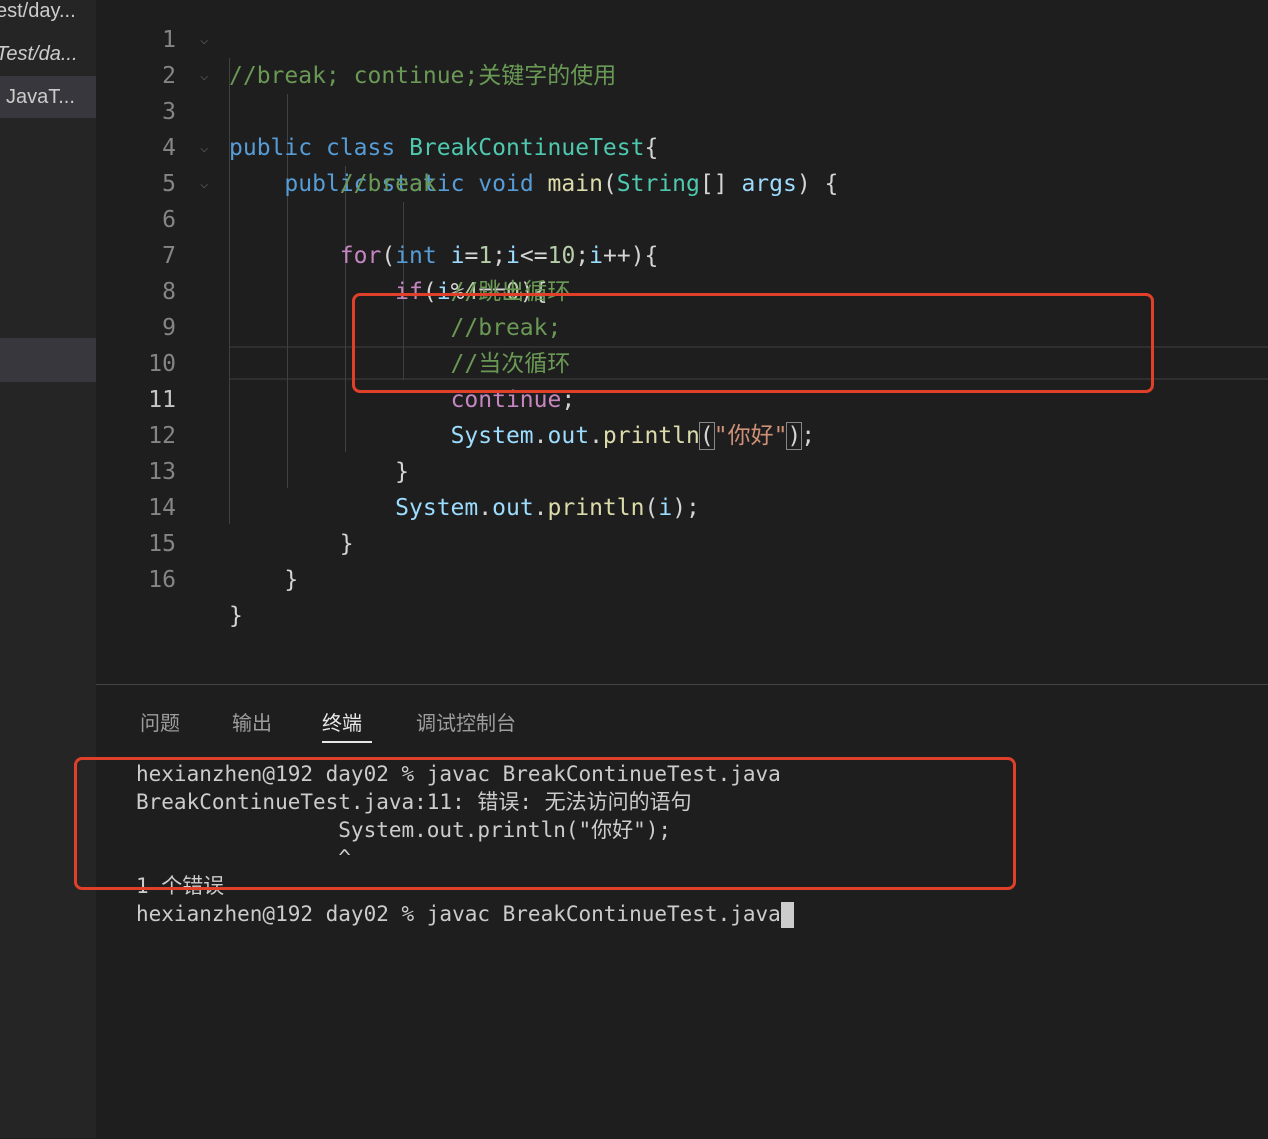 The height and width of the screenshot is (1139, 1268). I want to click on terminal-cursor, so click(787, 915).